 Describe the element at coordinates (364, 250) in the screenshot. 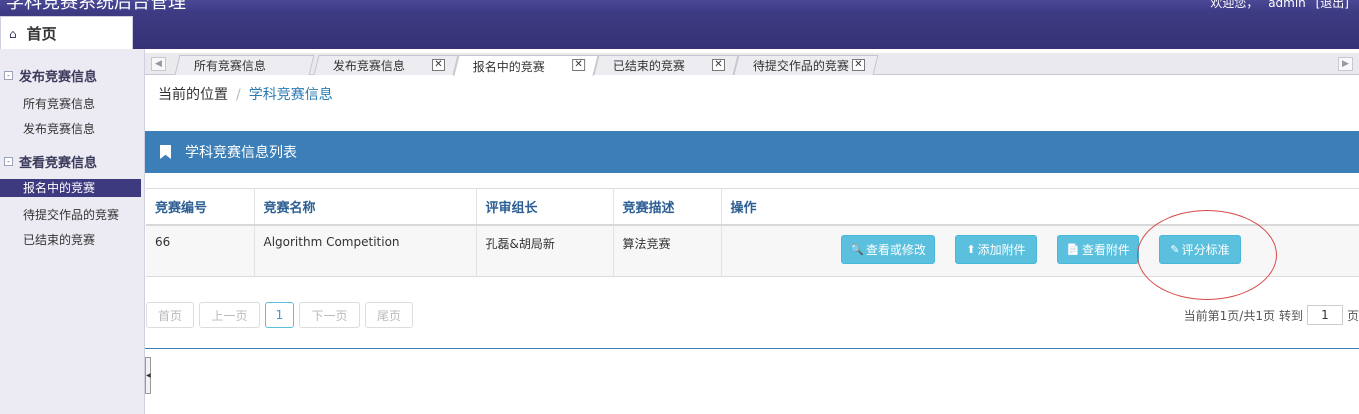

I see `cell-name: Algorithm Competition` at that location.